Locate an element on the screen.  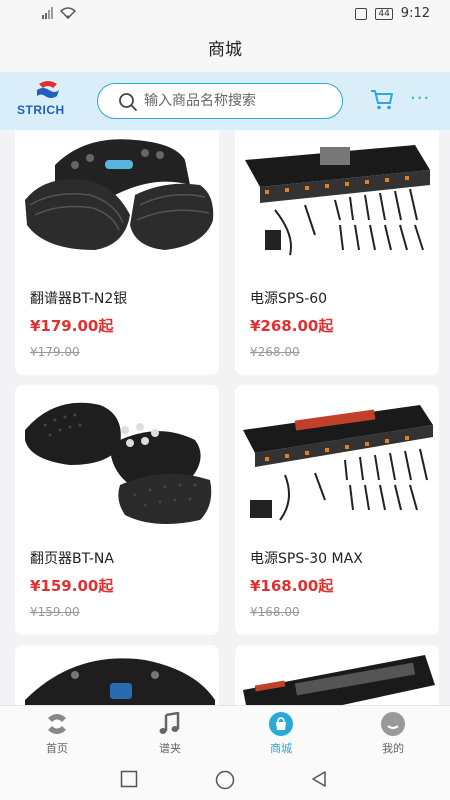
product-original-price: ¥268.00 is located at coordinates (275, 352).